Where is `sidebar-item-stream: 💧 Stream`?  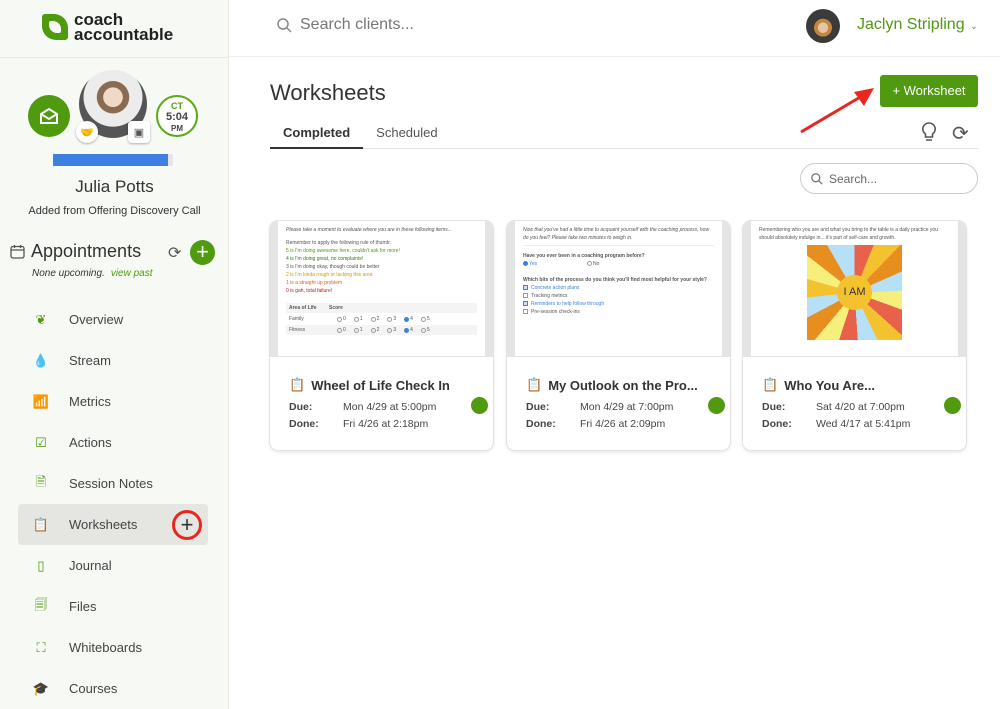
sidebar-item-stream: 💧 Stream is located at coordinates (113, 360).